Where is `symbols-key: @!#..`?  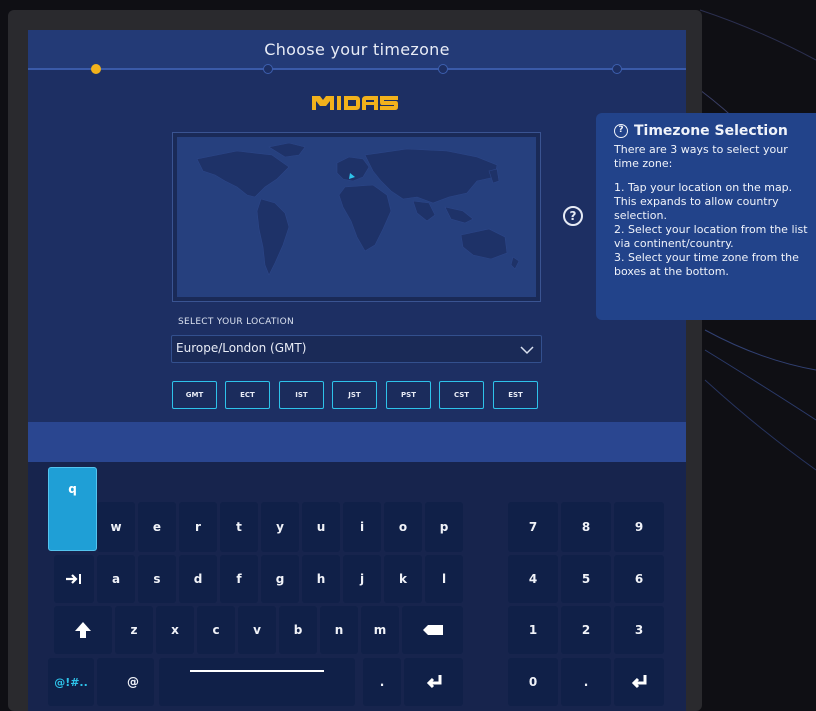
symbols-key: @!#.. is located at coordinates (71, 682).